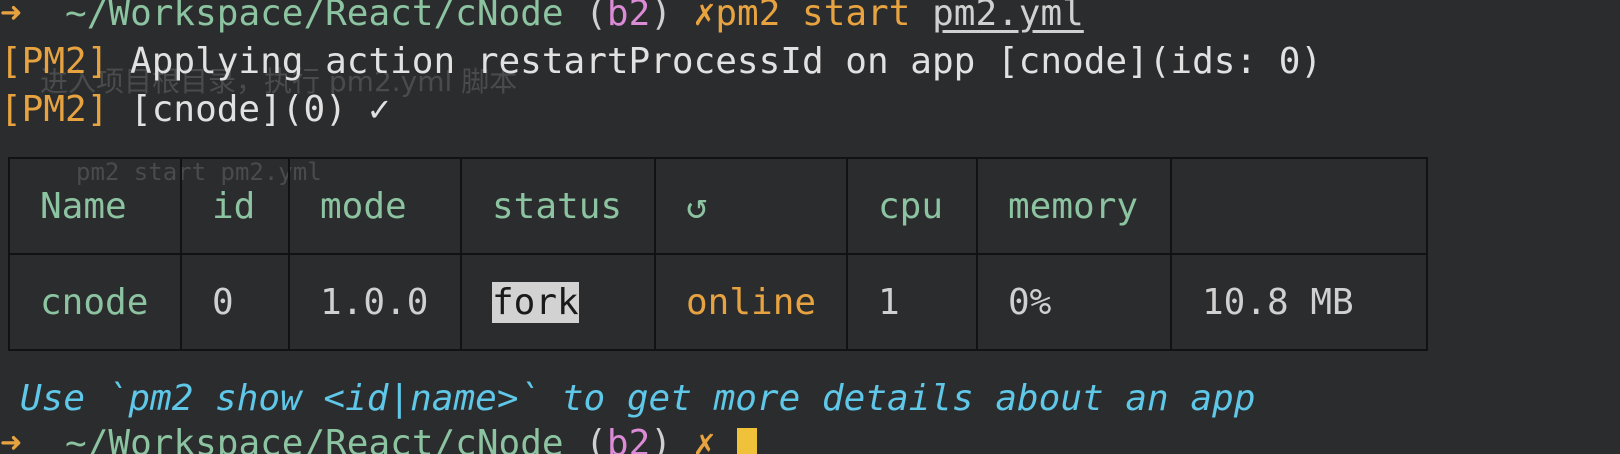 This screenshot has height=454, width=1620. Describe the element at coordinates (751, 302) in the screenshot. I see `cell-status: online` at that location.